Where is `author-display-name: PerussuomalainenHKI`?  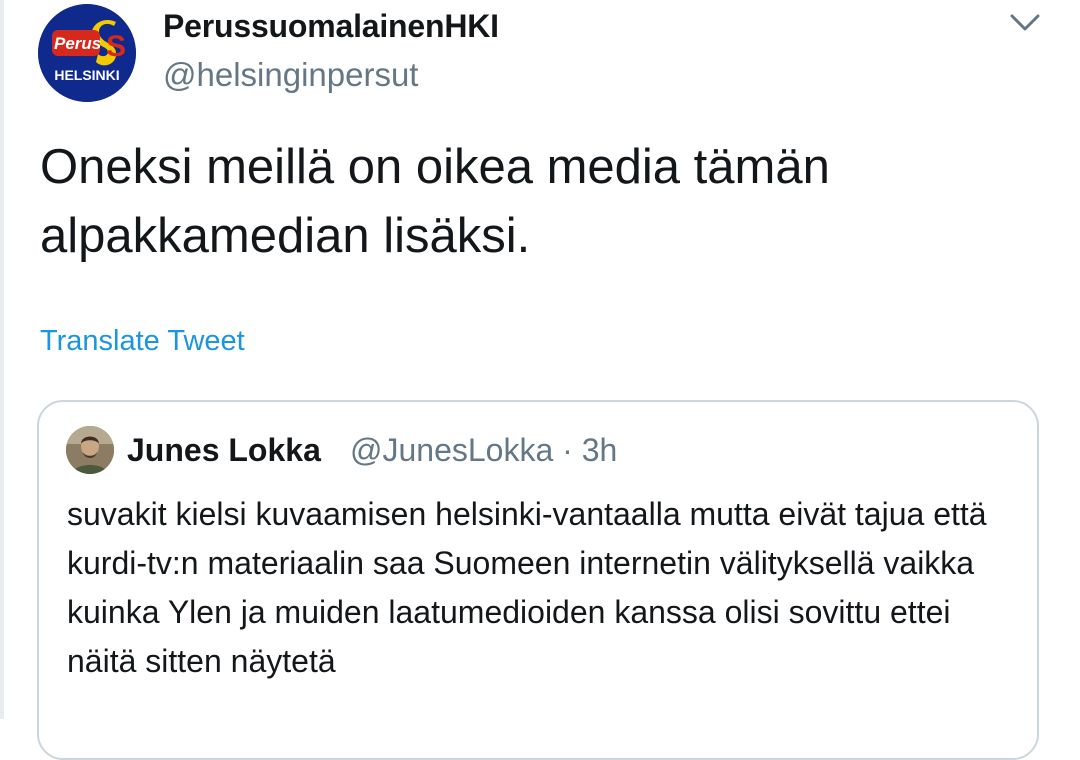 author-display-name: PerussuomalainenHKI is located at coordinates (331, 26).